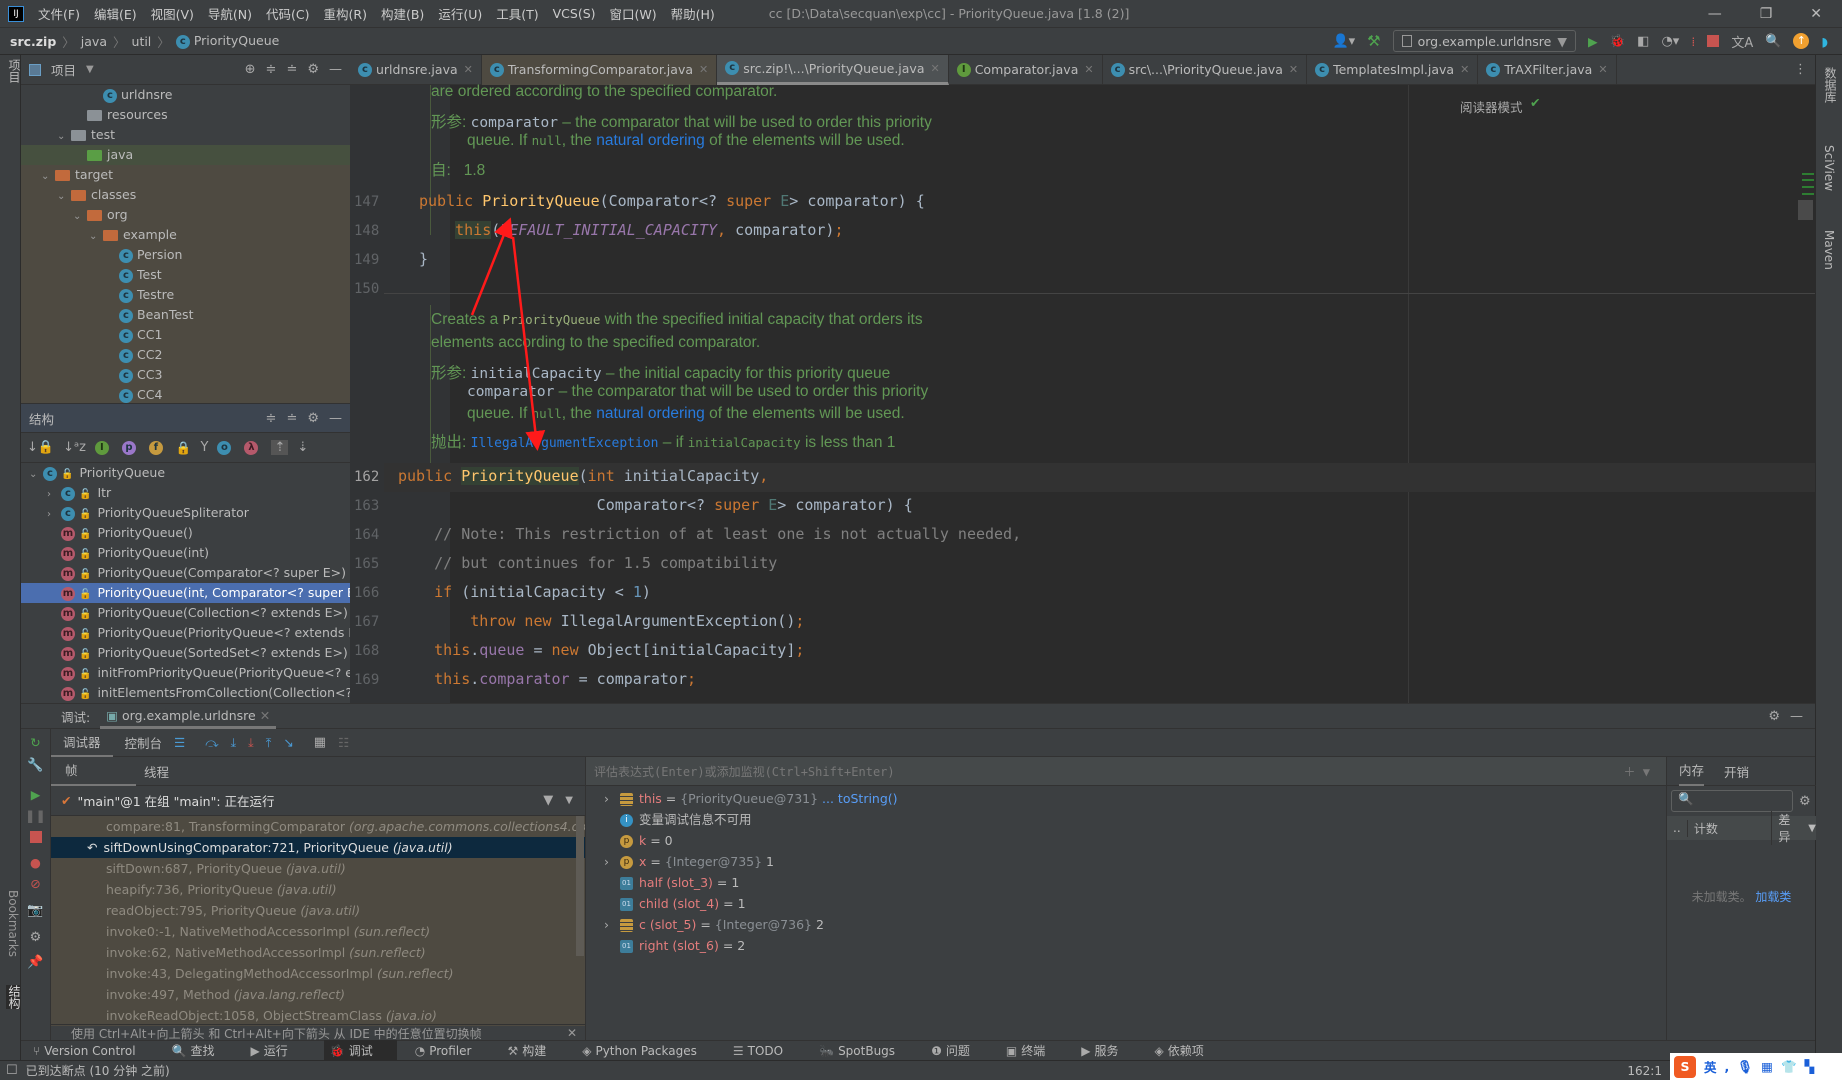  I want to click on menu-item: VCS(S), so click(574, 13).